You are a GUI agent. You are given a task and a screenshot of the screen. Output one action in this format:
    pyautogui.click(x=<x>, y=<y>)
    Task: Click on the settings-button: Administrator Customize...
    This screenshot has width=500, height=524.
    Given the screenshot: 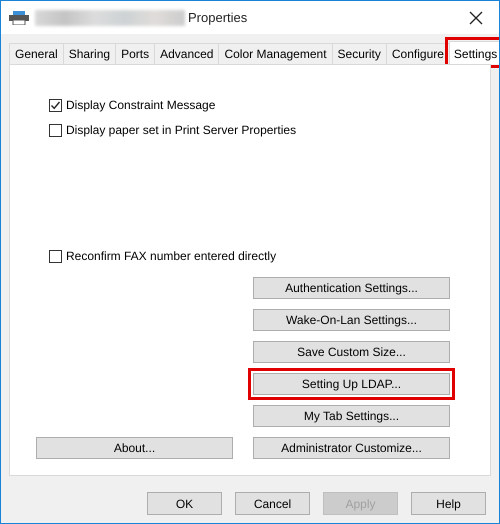 What is the action you would take?
    pyautogui.click(x=351, y=448)
    